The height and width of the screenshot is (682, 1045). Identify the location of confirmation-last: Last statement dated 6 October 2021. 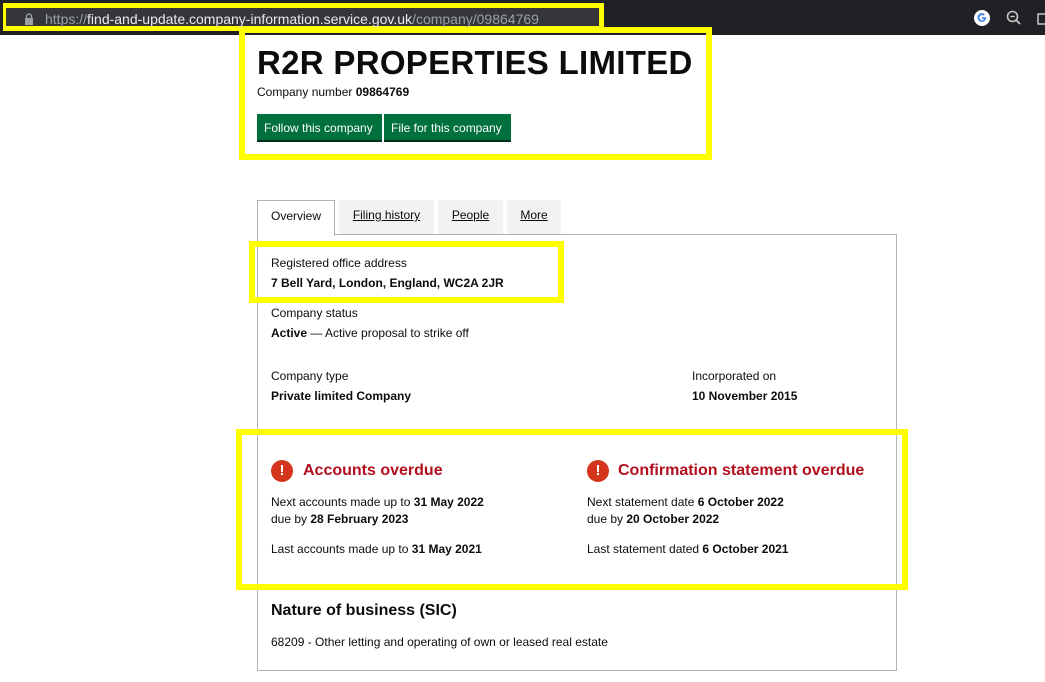
(688, 549).